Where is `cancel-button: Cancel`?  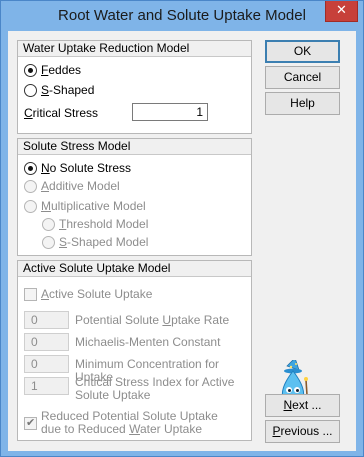
cancel-button: Cancel is located at coordinates (302, 77).